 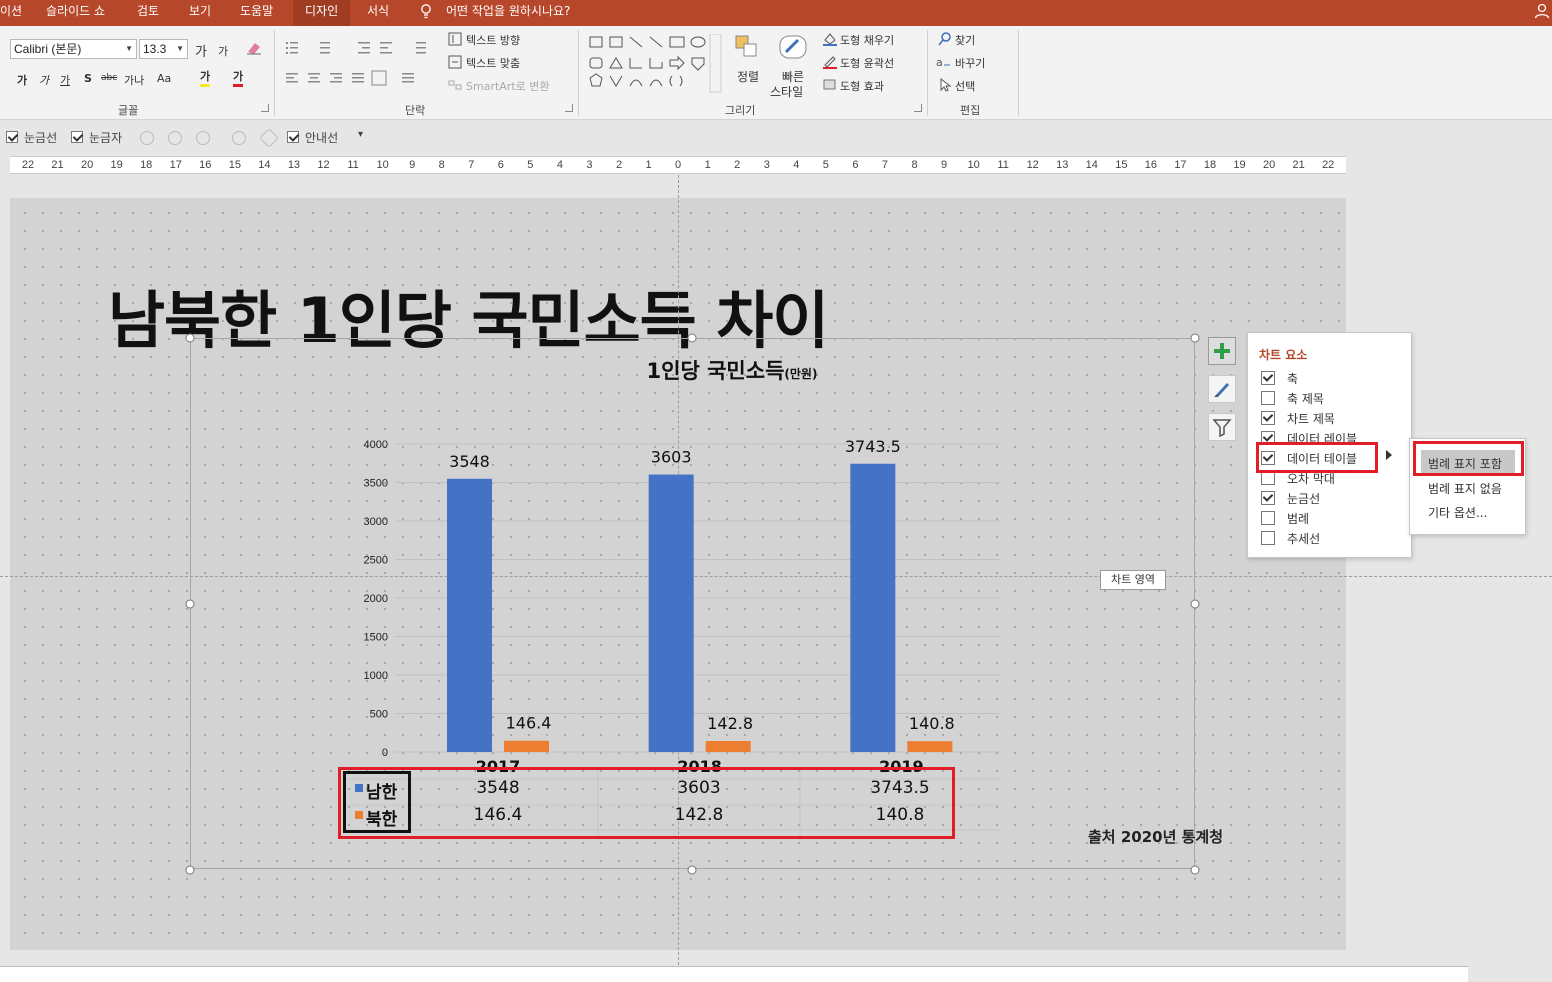 What do you see at coordinates (385, 753) in the screenshot?
I see `y-tick-label: 0` at bounding box center [385, 753].